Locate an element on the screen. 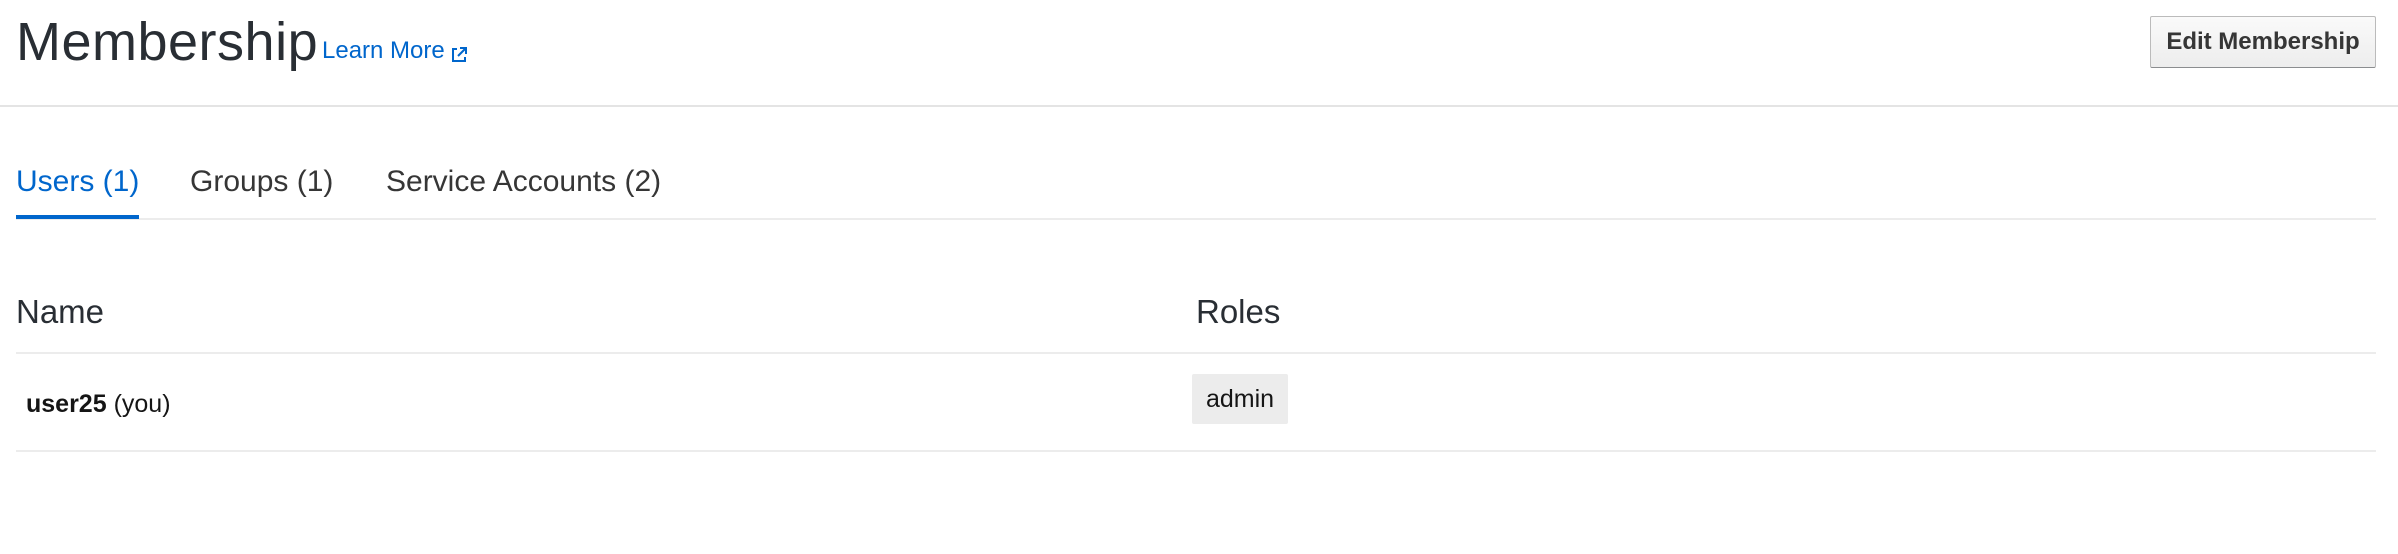  column-header-name: Name is located at coordinates (60, 311).